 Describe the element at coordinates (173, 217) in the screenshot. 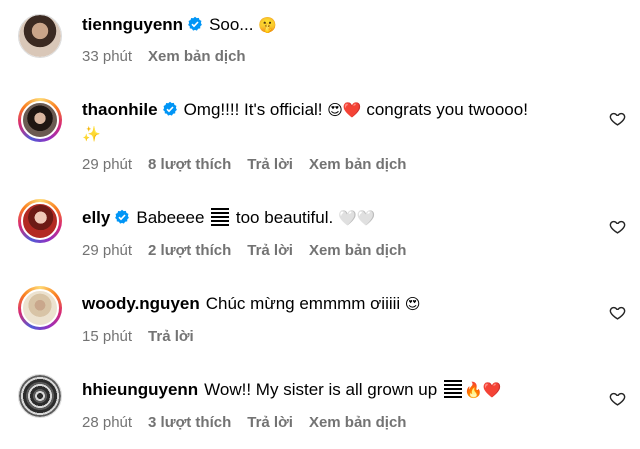

I see `comment-text: Babeeee` at that location.